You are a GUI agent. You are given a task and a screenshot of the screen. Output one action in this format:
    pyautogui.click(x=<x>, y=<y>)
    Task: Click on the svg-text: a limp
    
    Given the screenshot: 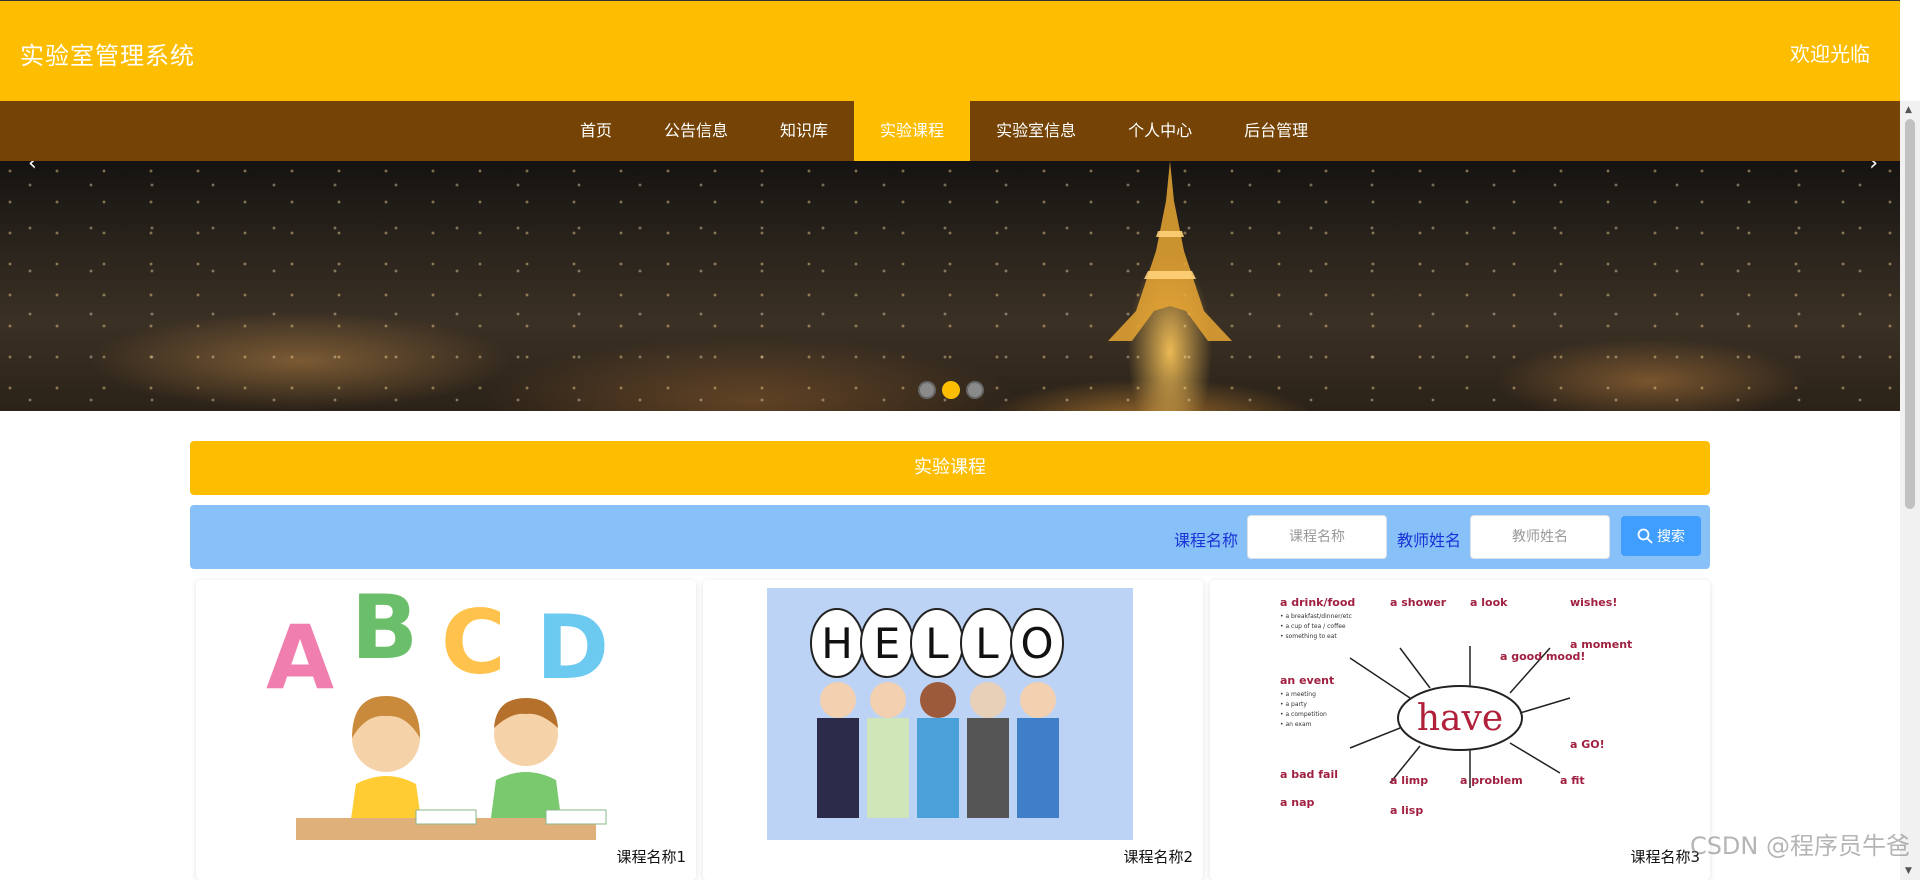 What is the action you would take?
    pyautogui.click(x=1409, y=780)
    